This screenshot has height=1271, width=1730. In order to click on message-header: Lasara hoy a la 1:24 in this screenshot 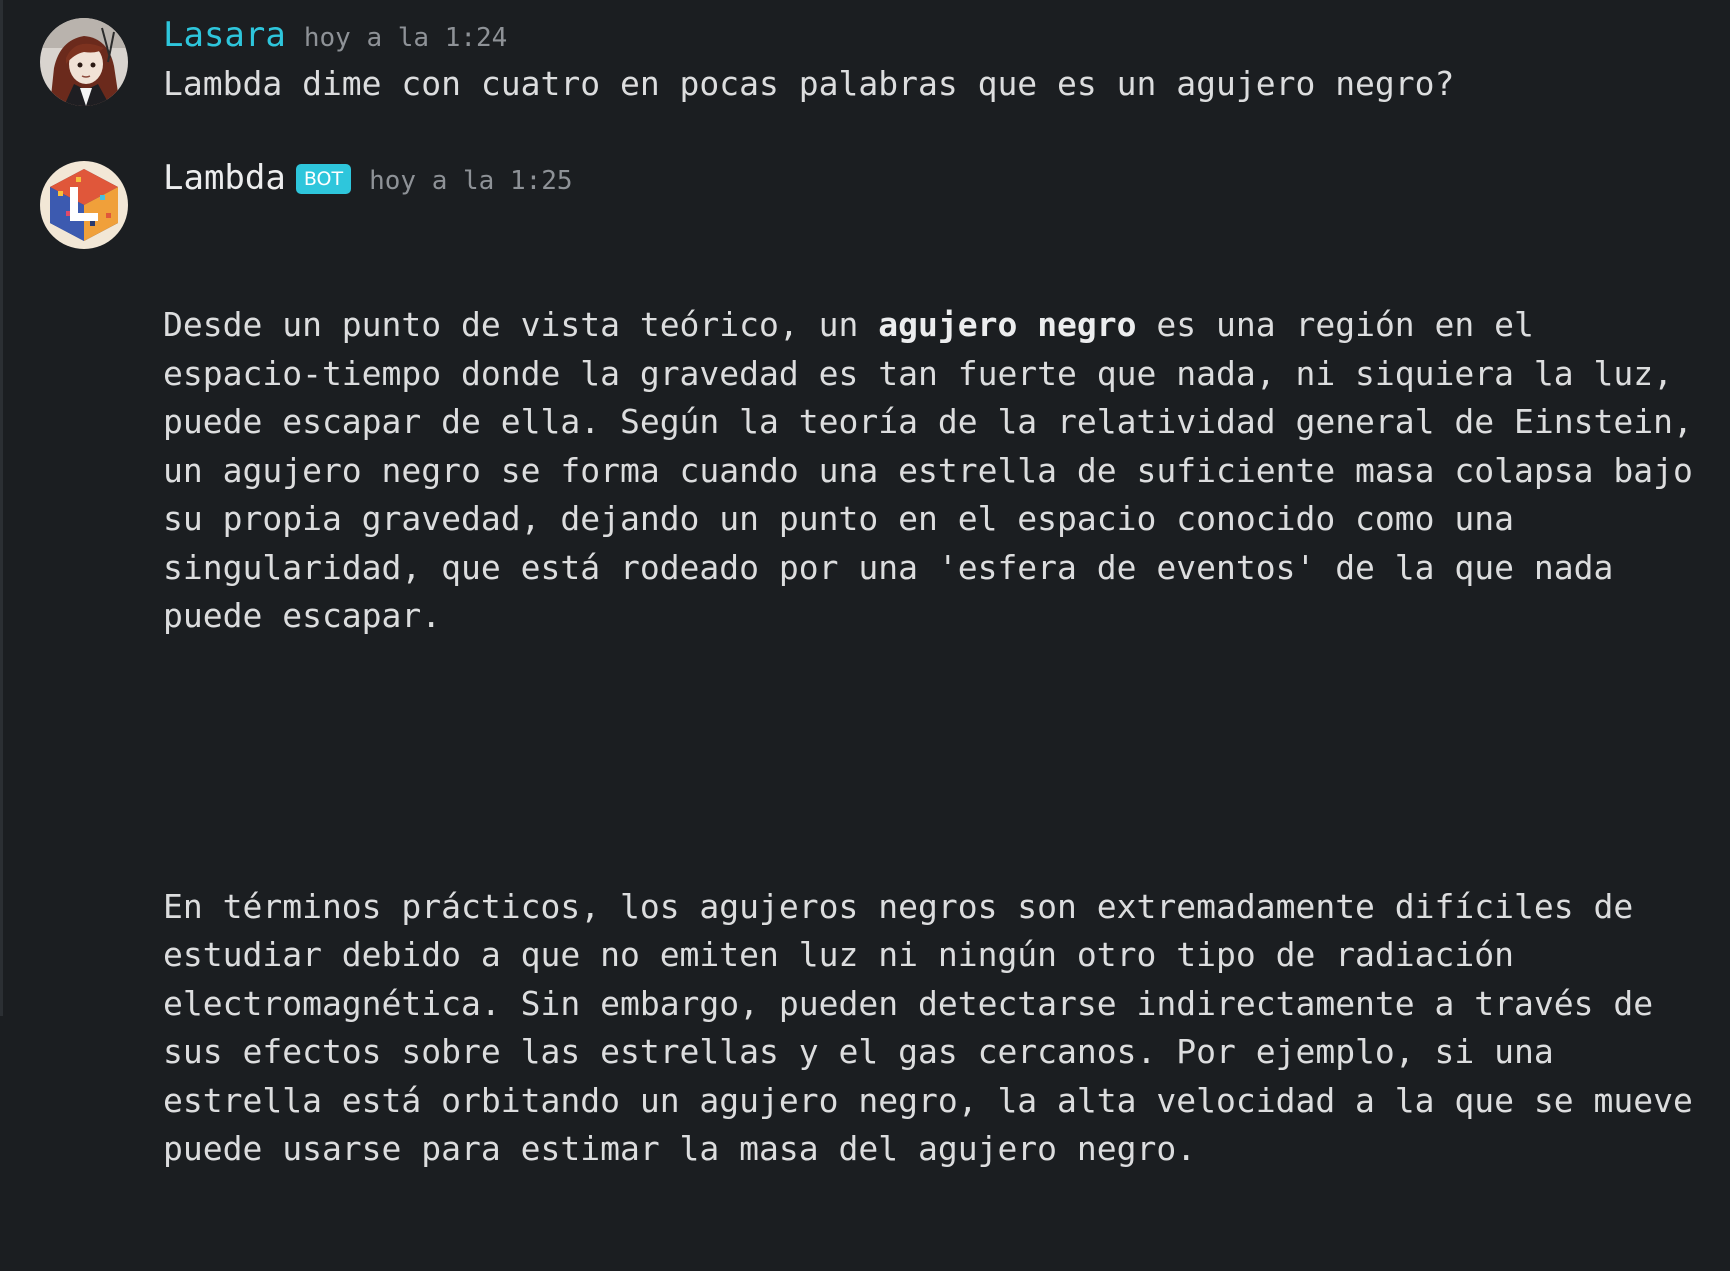, I will do `click(335, 35)`.